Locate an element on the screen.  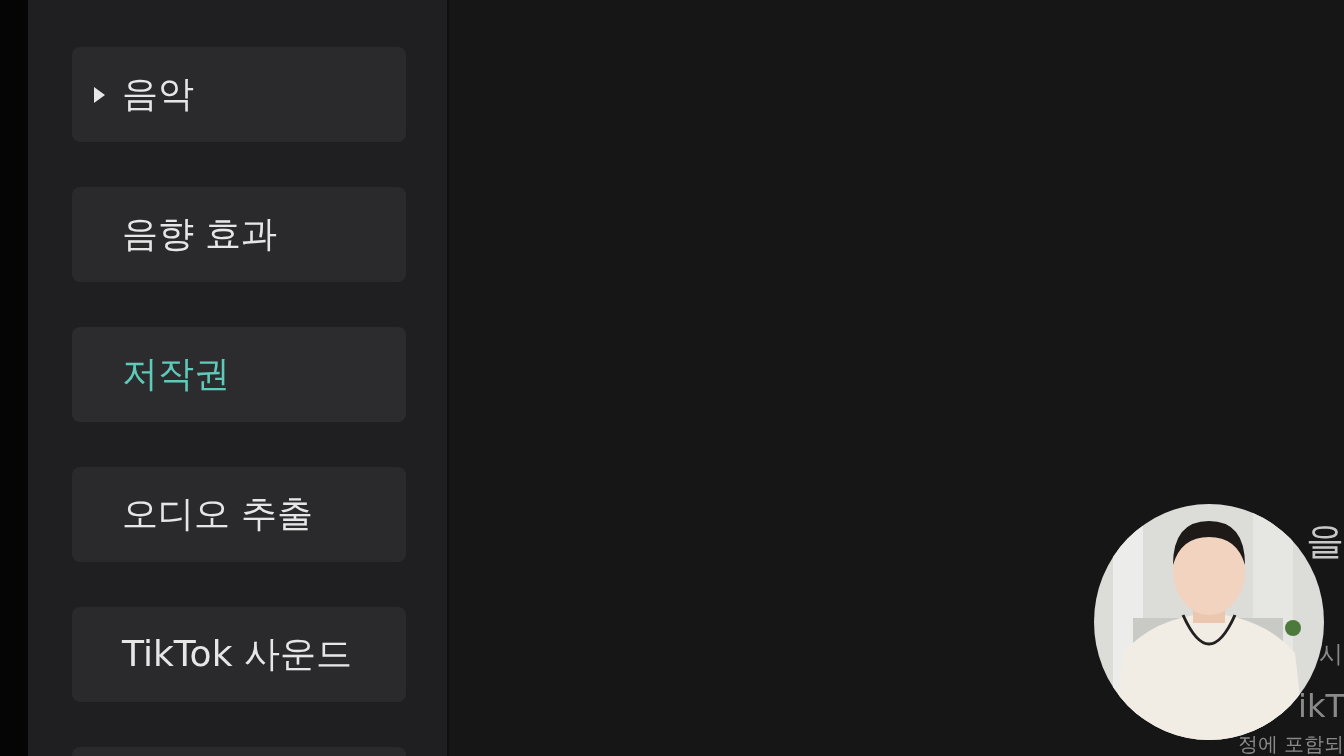
caption-text: 정에 포함되 is located at coordinates (1291, 744).